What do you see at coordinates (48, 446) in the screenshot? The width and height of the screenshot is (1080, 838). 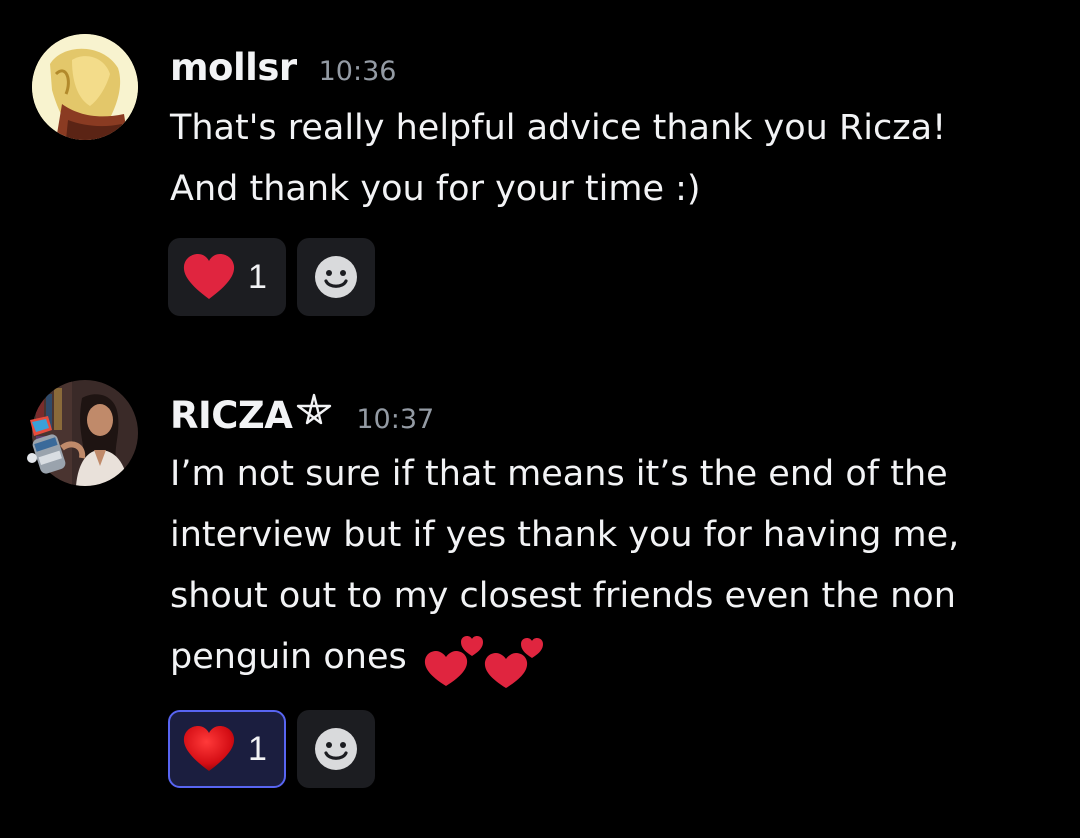 I see `avatar-decoration-penguin` at bounding box center [48, 446].